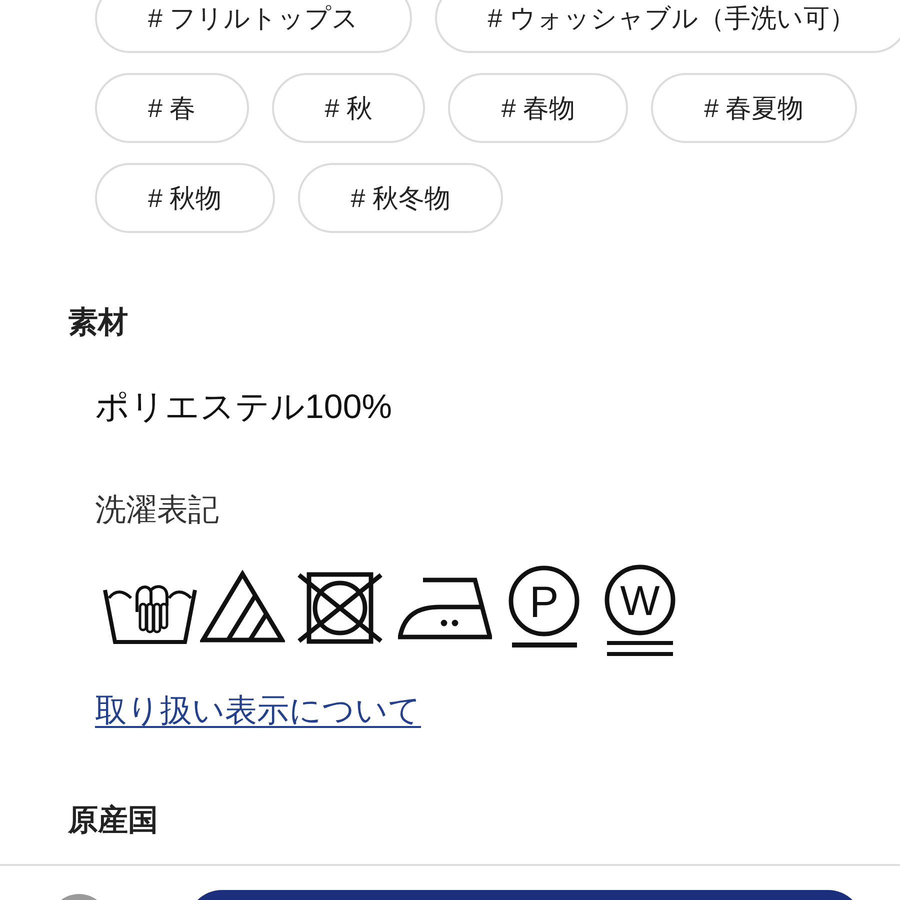 The width and height of the screenshot is (900, 900). I want to click on tag-chip: # ウォッシャブル（手洗い可）, so click(667, 26).